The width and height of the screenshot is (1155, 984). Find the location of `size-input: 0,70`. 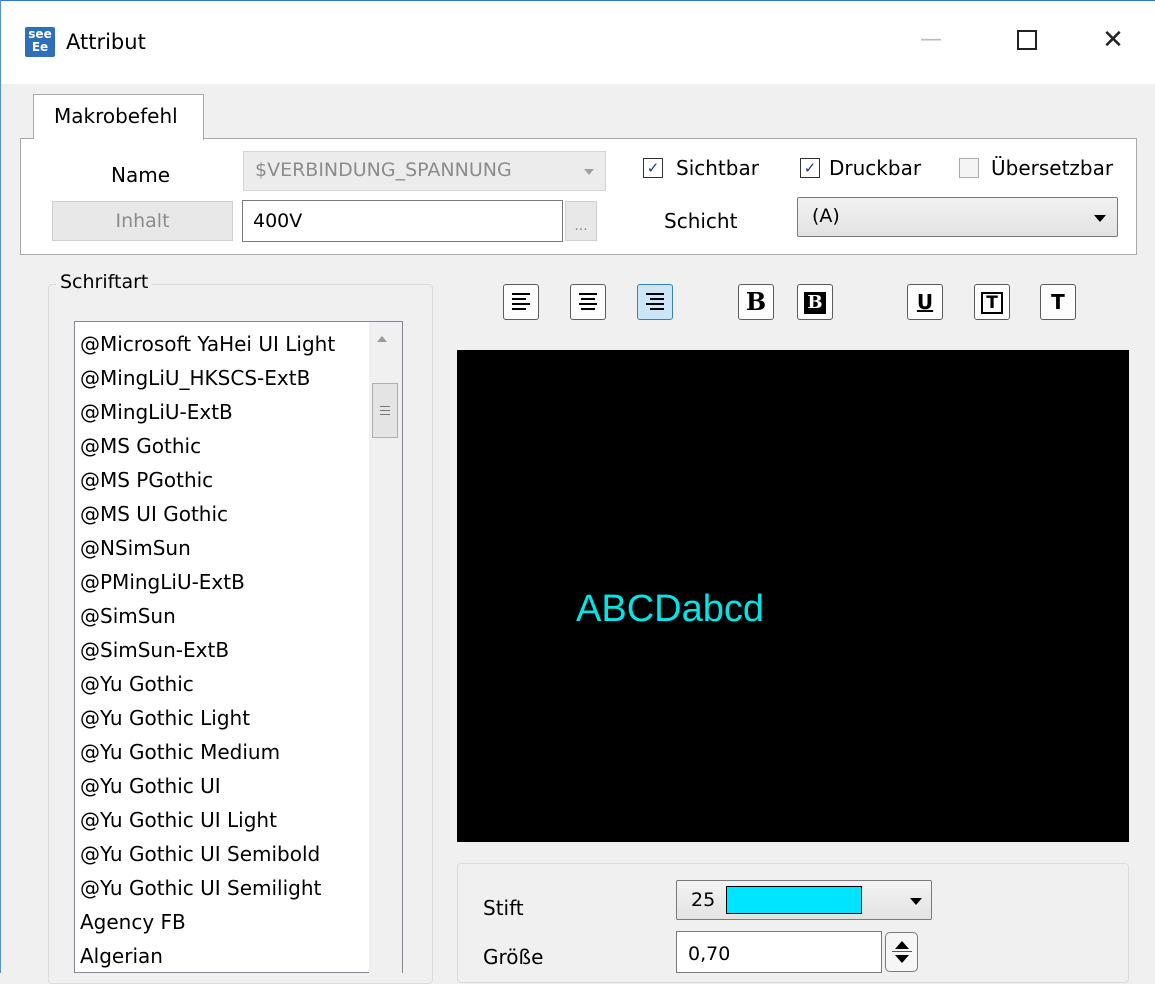

size-input: 0,70 is located at coordinates (779, 952).